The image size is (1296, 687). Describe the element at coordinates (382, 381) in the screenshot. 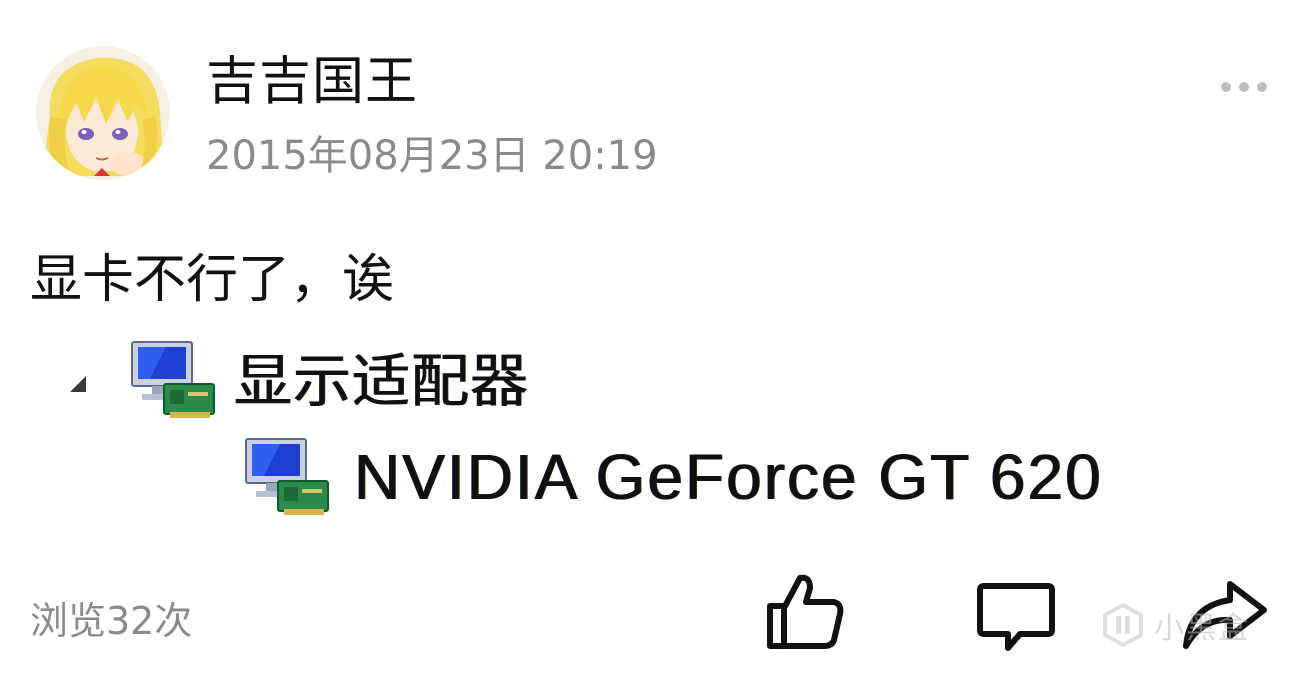

I see `category-label: 显示适配器` at that location.